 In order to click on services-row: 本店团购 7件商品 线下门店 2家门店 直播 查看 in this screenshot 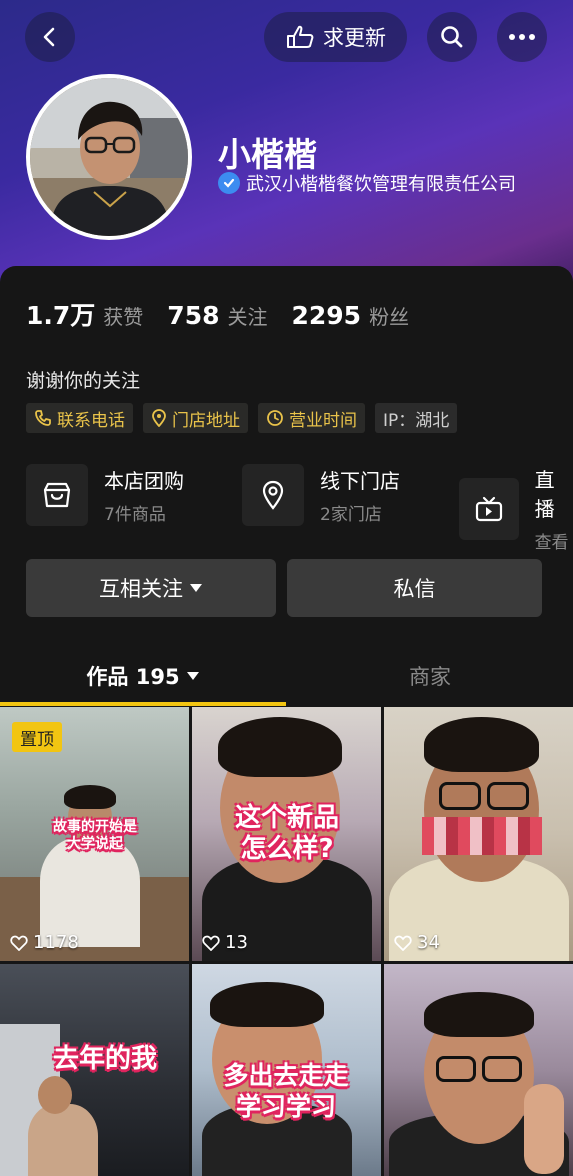, I will do `click(299, 508)`.